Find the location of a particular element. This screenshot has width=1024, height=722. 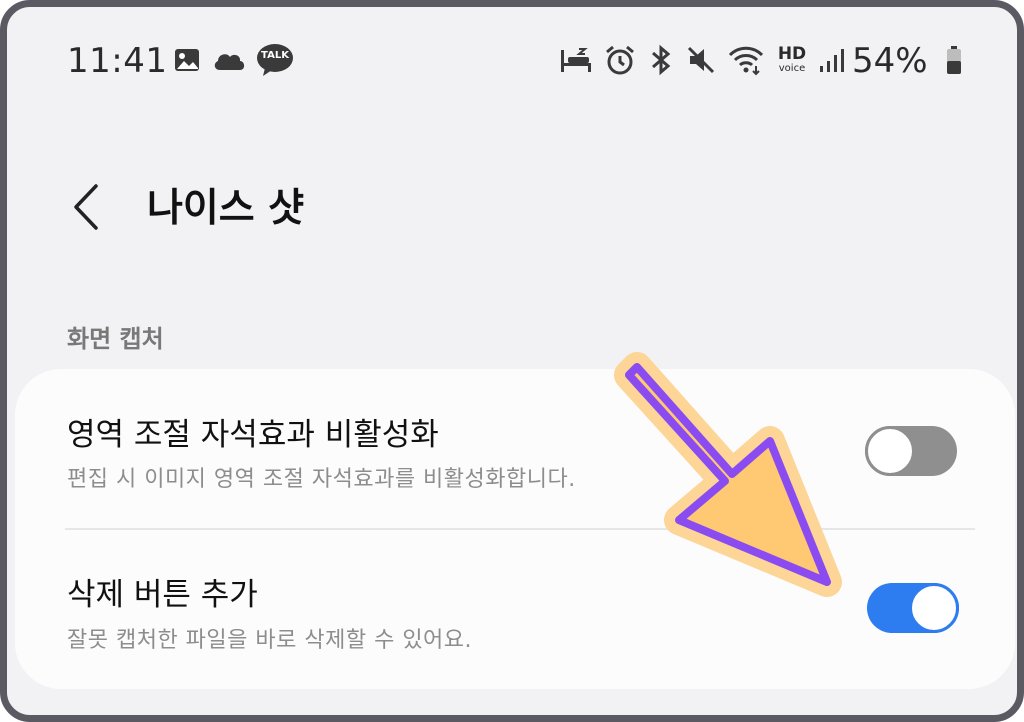

signal-icon is located at coordinates (832, 60).